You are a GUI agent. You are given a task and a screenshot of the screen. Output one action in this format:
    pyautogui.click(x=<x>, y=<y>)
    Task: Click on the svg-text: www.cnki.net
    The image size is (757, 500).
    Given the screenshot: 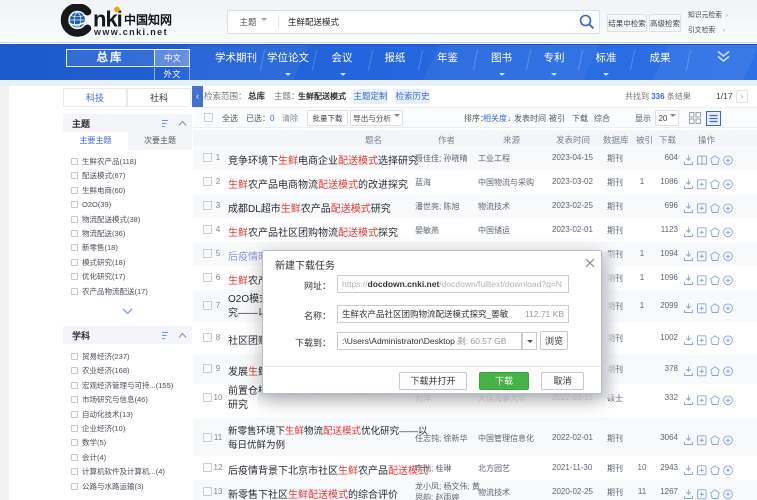 What is the action you would take?
    pyautogui.click(x=130, y=32)
    